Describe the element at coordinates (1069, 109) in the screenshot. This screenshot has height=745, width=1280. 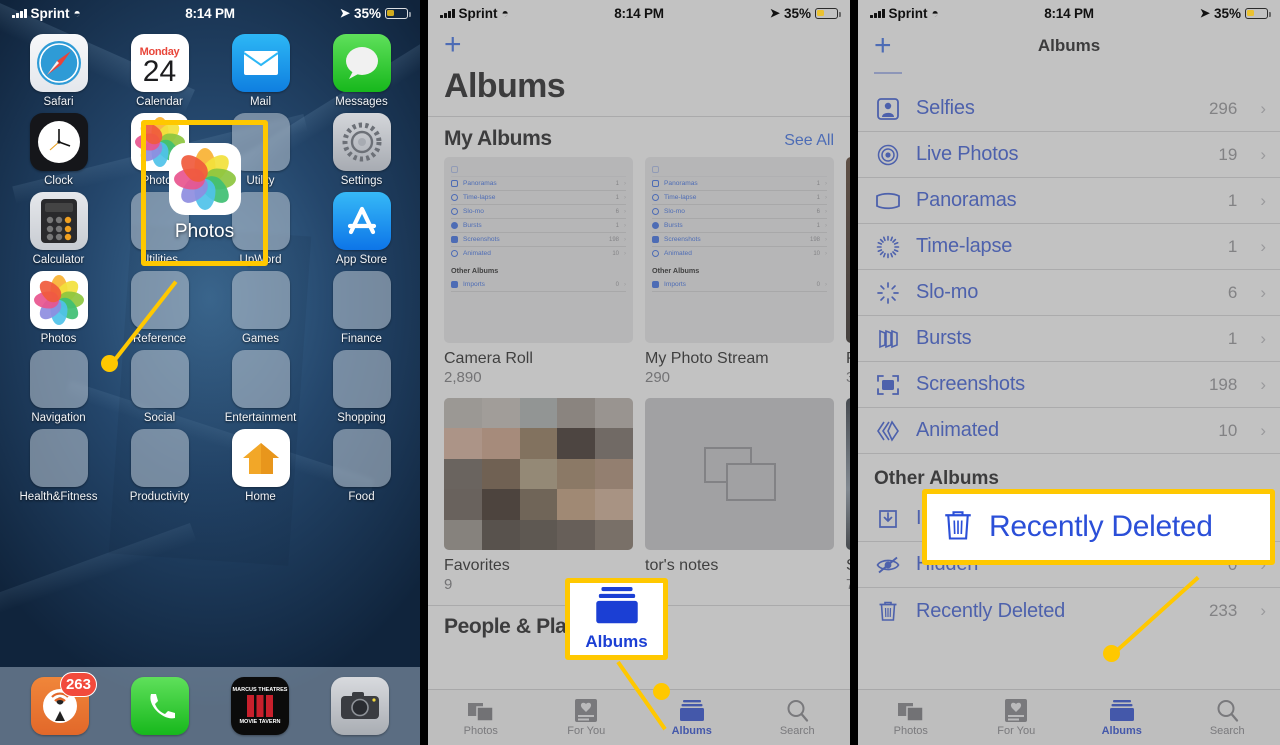
I see `album-row-selfies: Selfies 296 ›` at that location.